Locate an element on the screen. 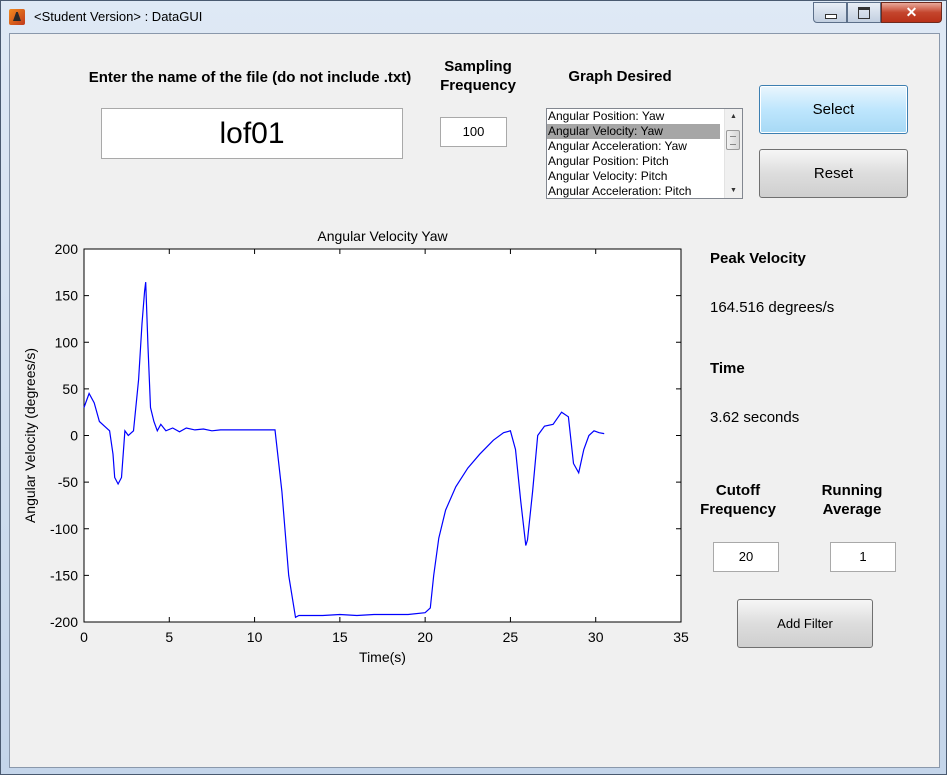 The image size is (947, 775). y-tick-label: -50 is located at coordinates (68, 482).